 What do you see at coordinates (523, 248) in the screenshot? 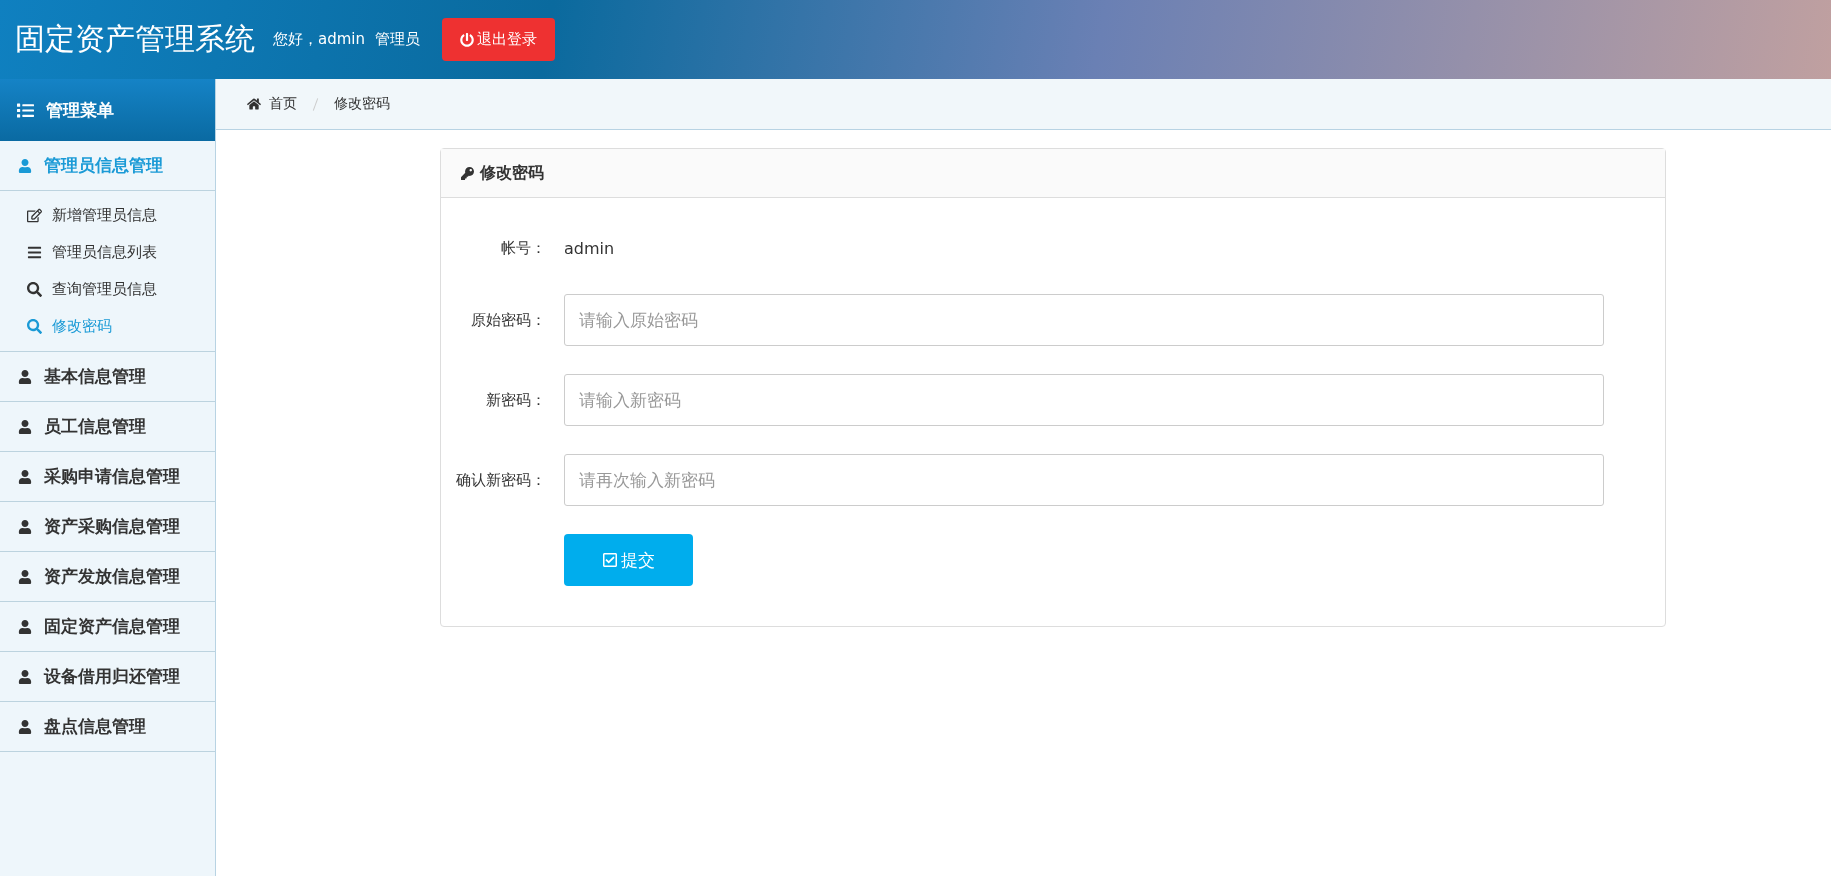
I see `field-label: 帐号：` at bounding box center [523, 248].